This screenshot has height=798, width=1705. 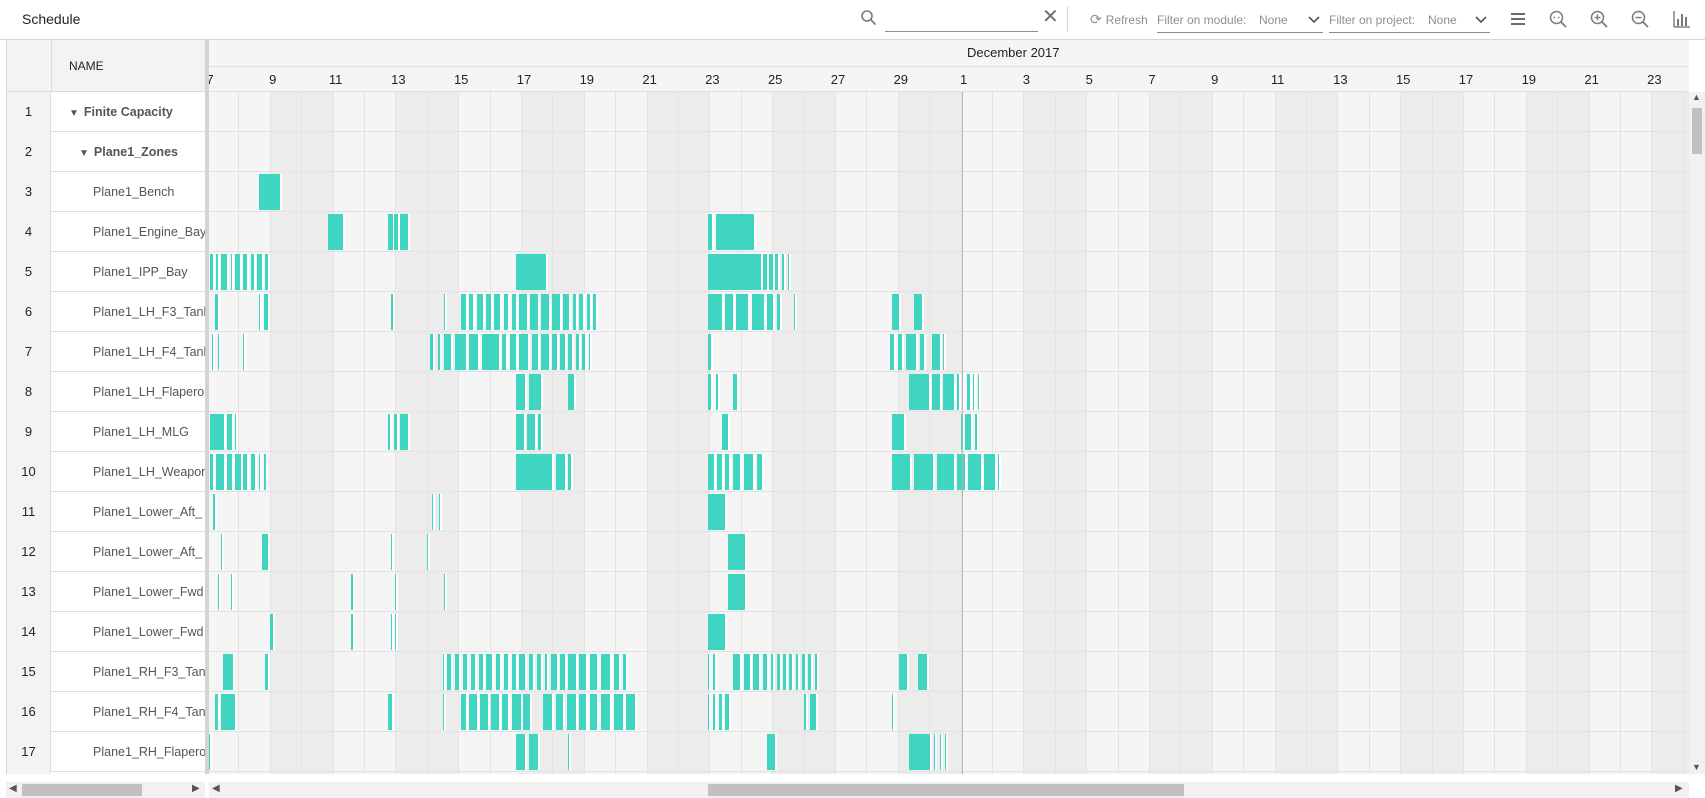 What do you see at coordinates (1640, 19) in the screenshot?
I see `zoom-out-icon` at bounding box center [1640, 19].